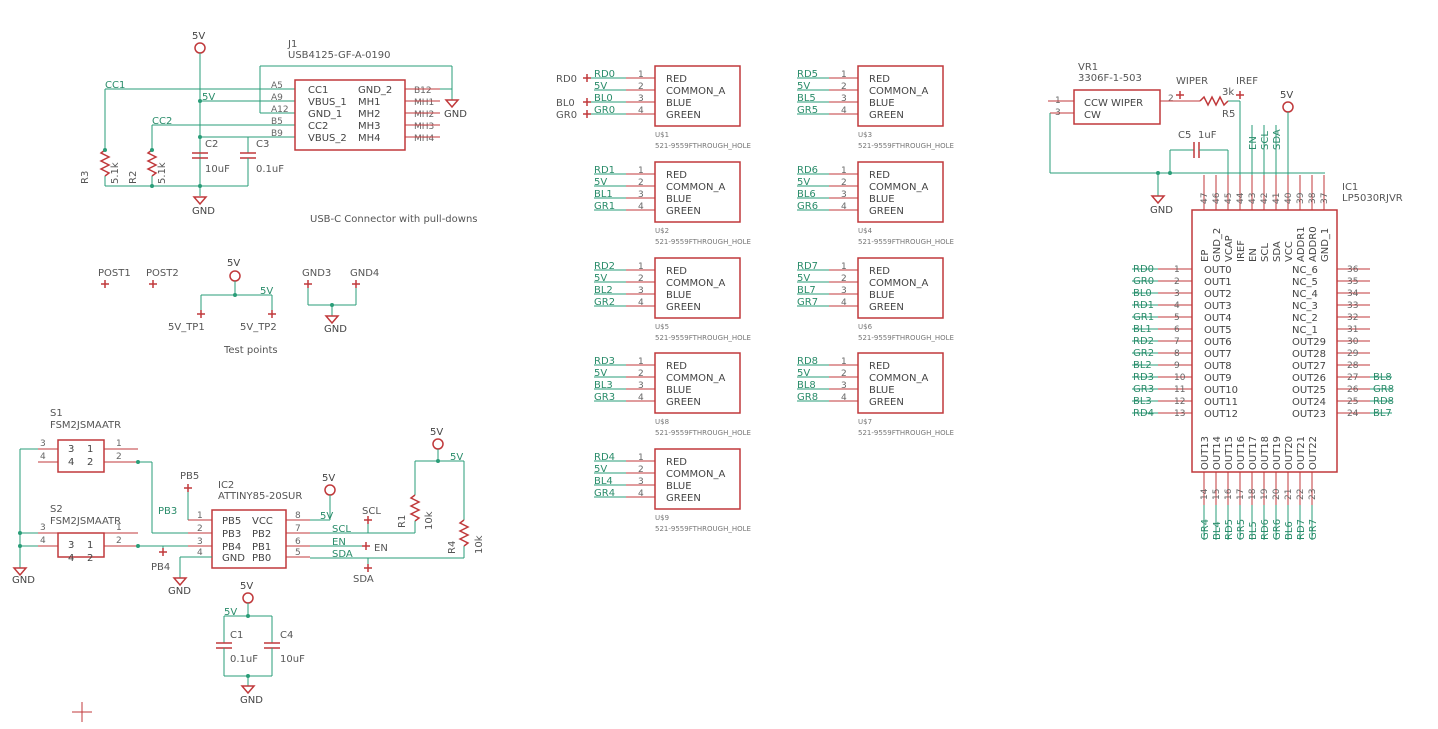 Image resolution: width=1438 pixels, height=729 pixels. What do you see at coordinates (231, 547) in the screenshot?
I see `mcu-pin-label: PB4` at bounding box center [231, 547].